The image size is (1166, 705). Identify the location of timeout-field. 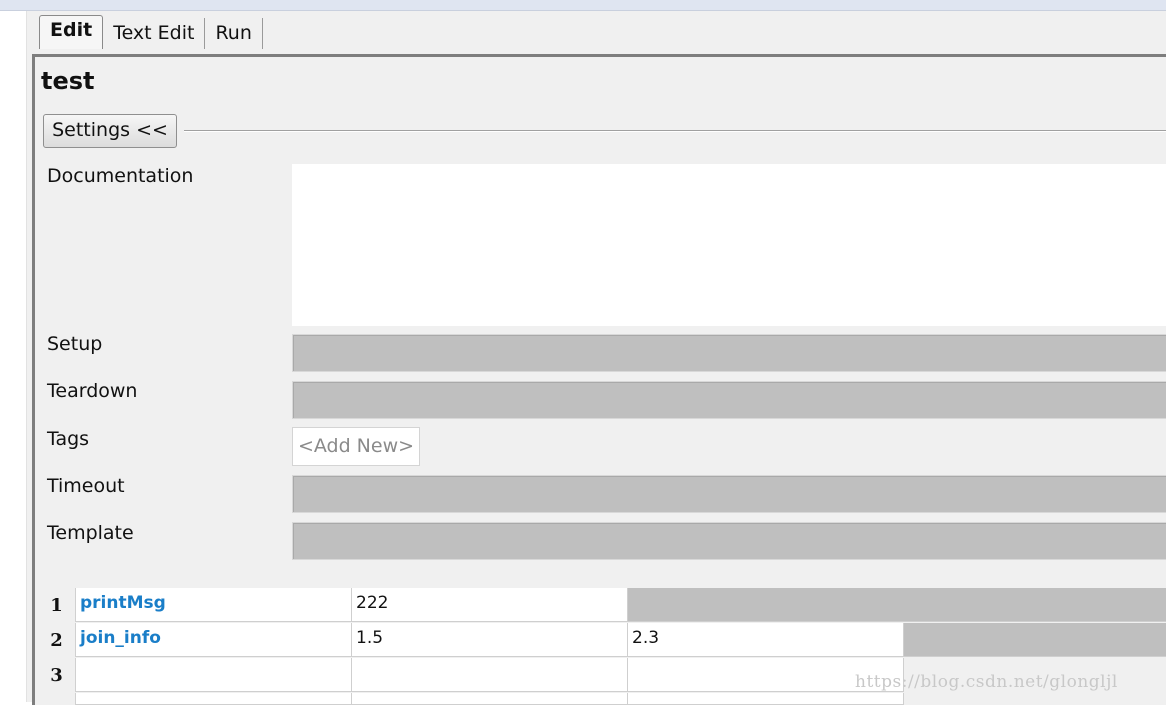
(729, 494).